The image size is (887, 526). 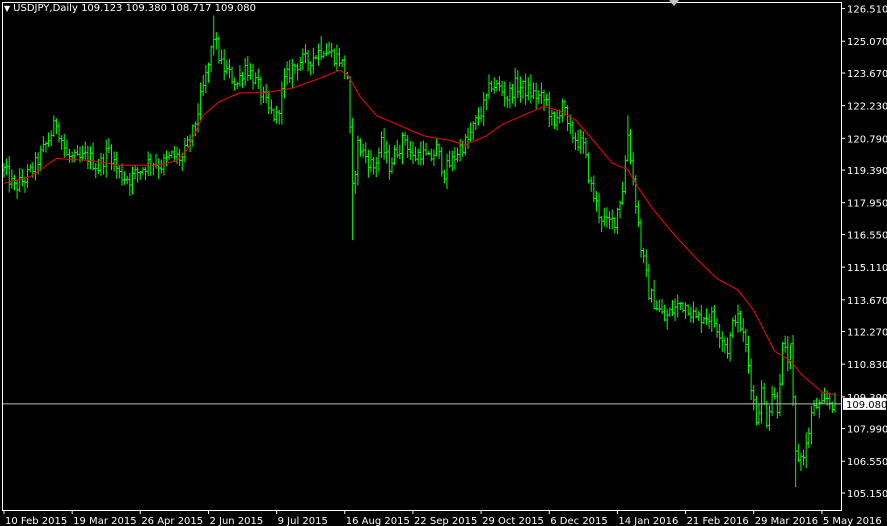 I want to click on x-tick-label: 9 Jul 2015, so click(x=303, y=521).